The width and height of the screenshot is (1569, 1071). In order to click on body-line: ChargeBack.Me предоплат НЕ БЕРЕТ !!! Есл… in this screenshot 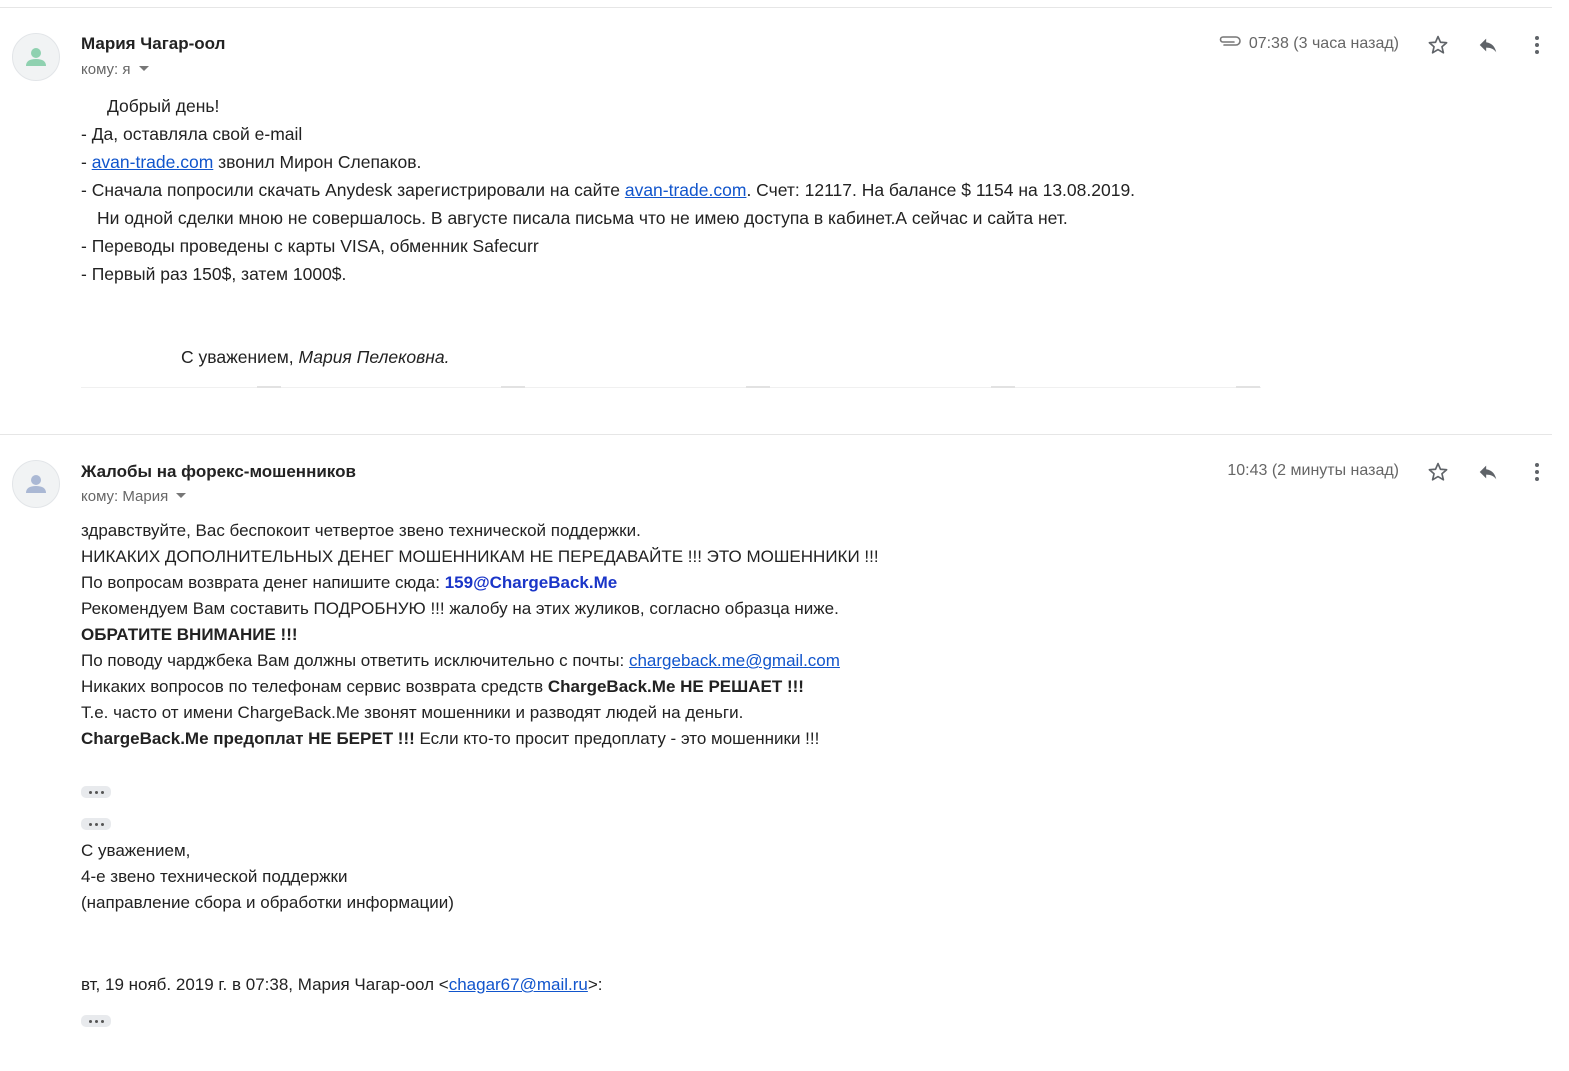, I will do `click(480, 739)`.